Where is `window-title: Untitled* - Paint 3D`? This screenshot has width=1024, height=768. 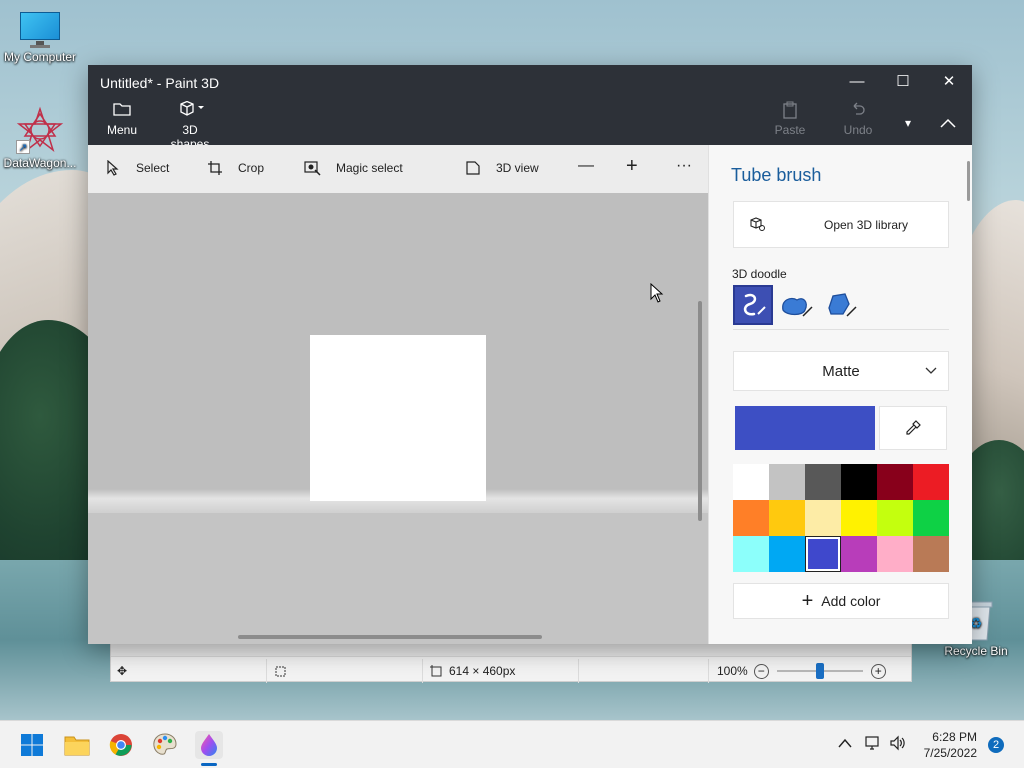
window-title: Untitled* - Paint 3D is located at coordinates (160, 83).